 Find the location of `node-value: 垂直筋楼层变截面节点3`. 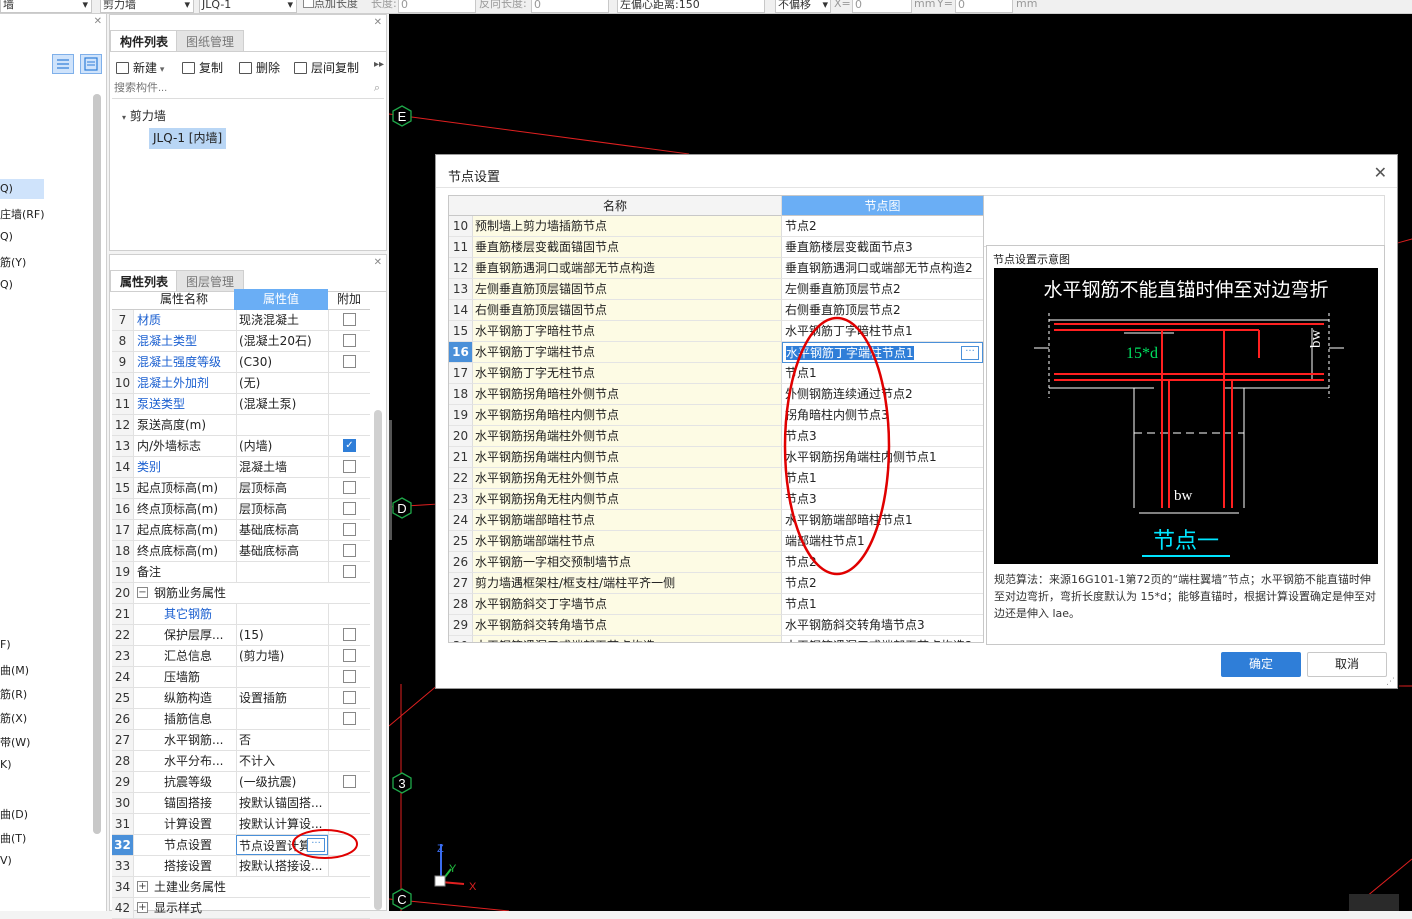

node-value: 垂直筋楼层变截面节点3 is located at coordinates (882, 247).